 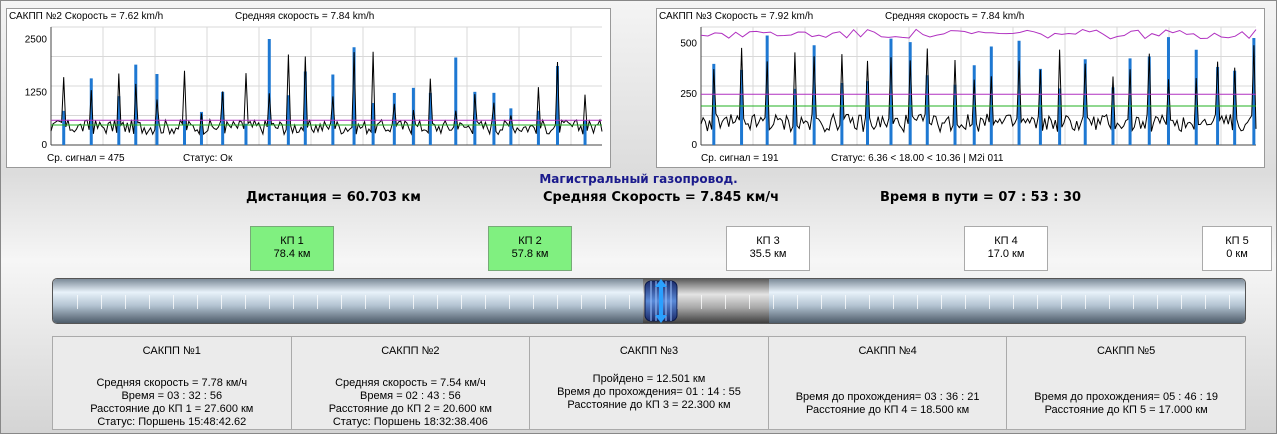 I want to click on avg-speed-stat: Средняя Скорость = 7.845 км/ч, so click(x=661, y=197).